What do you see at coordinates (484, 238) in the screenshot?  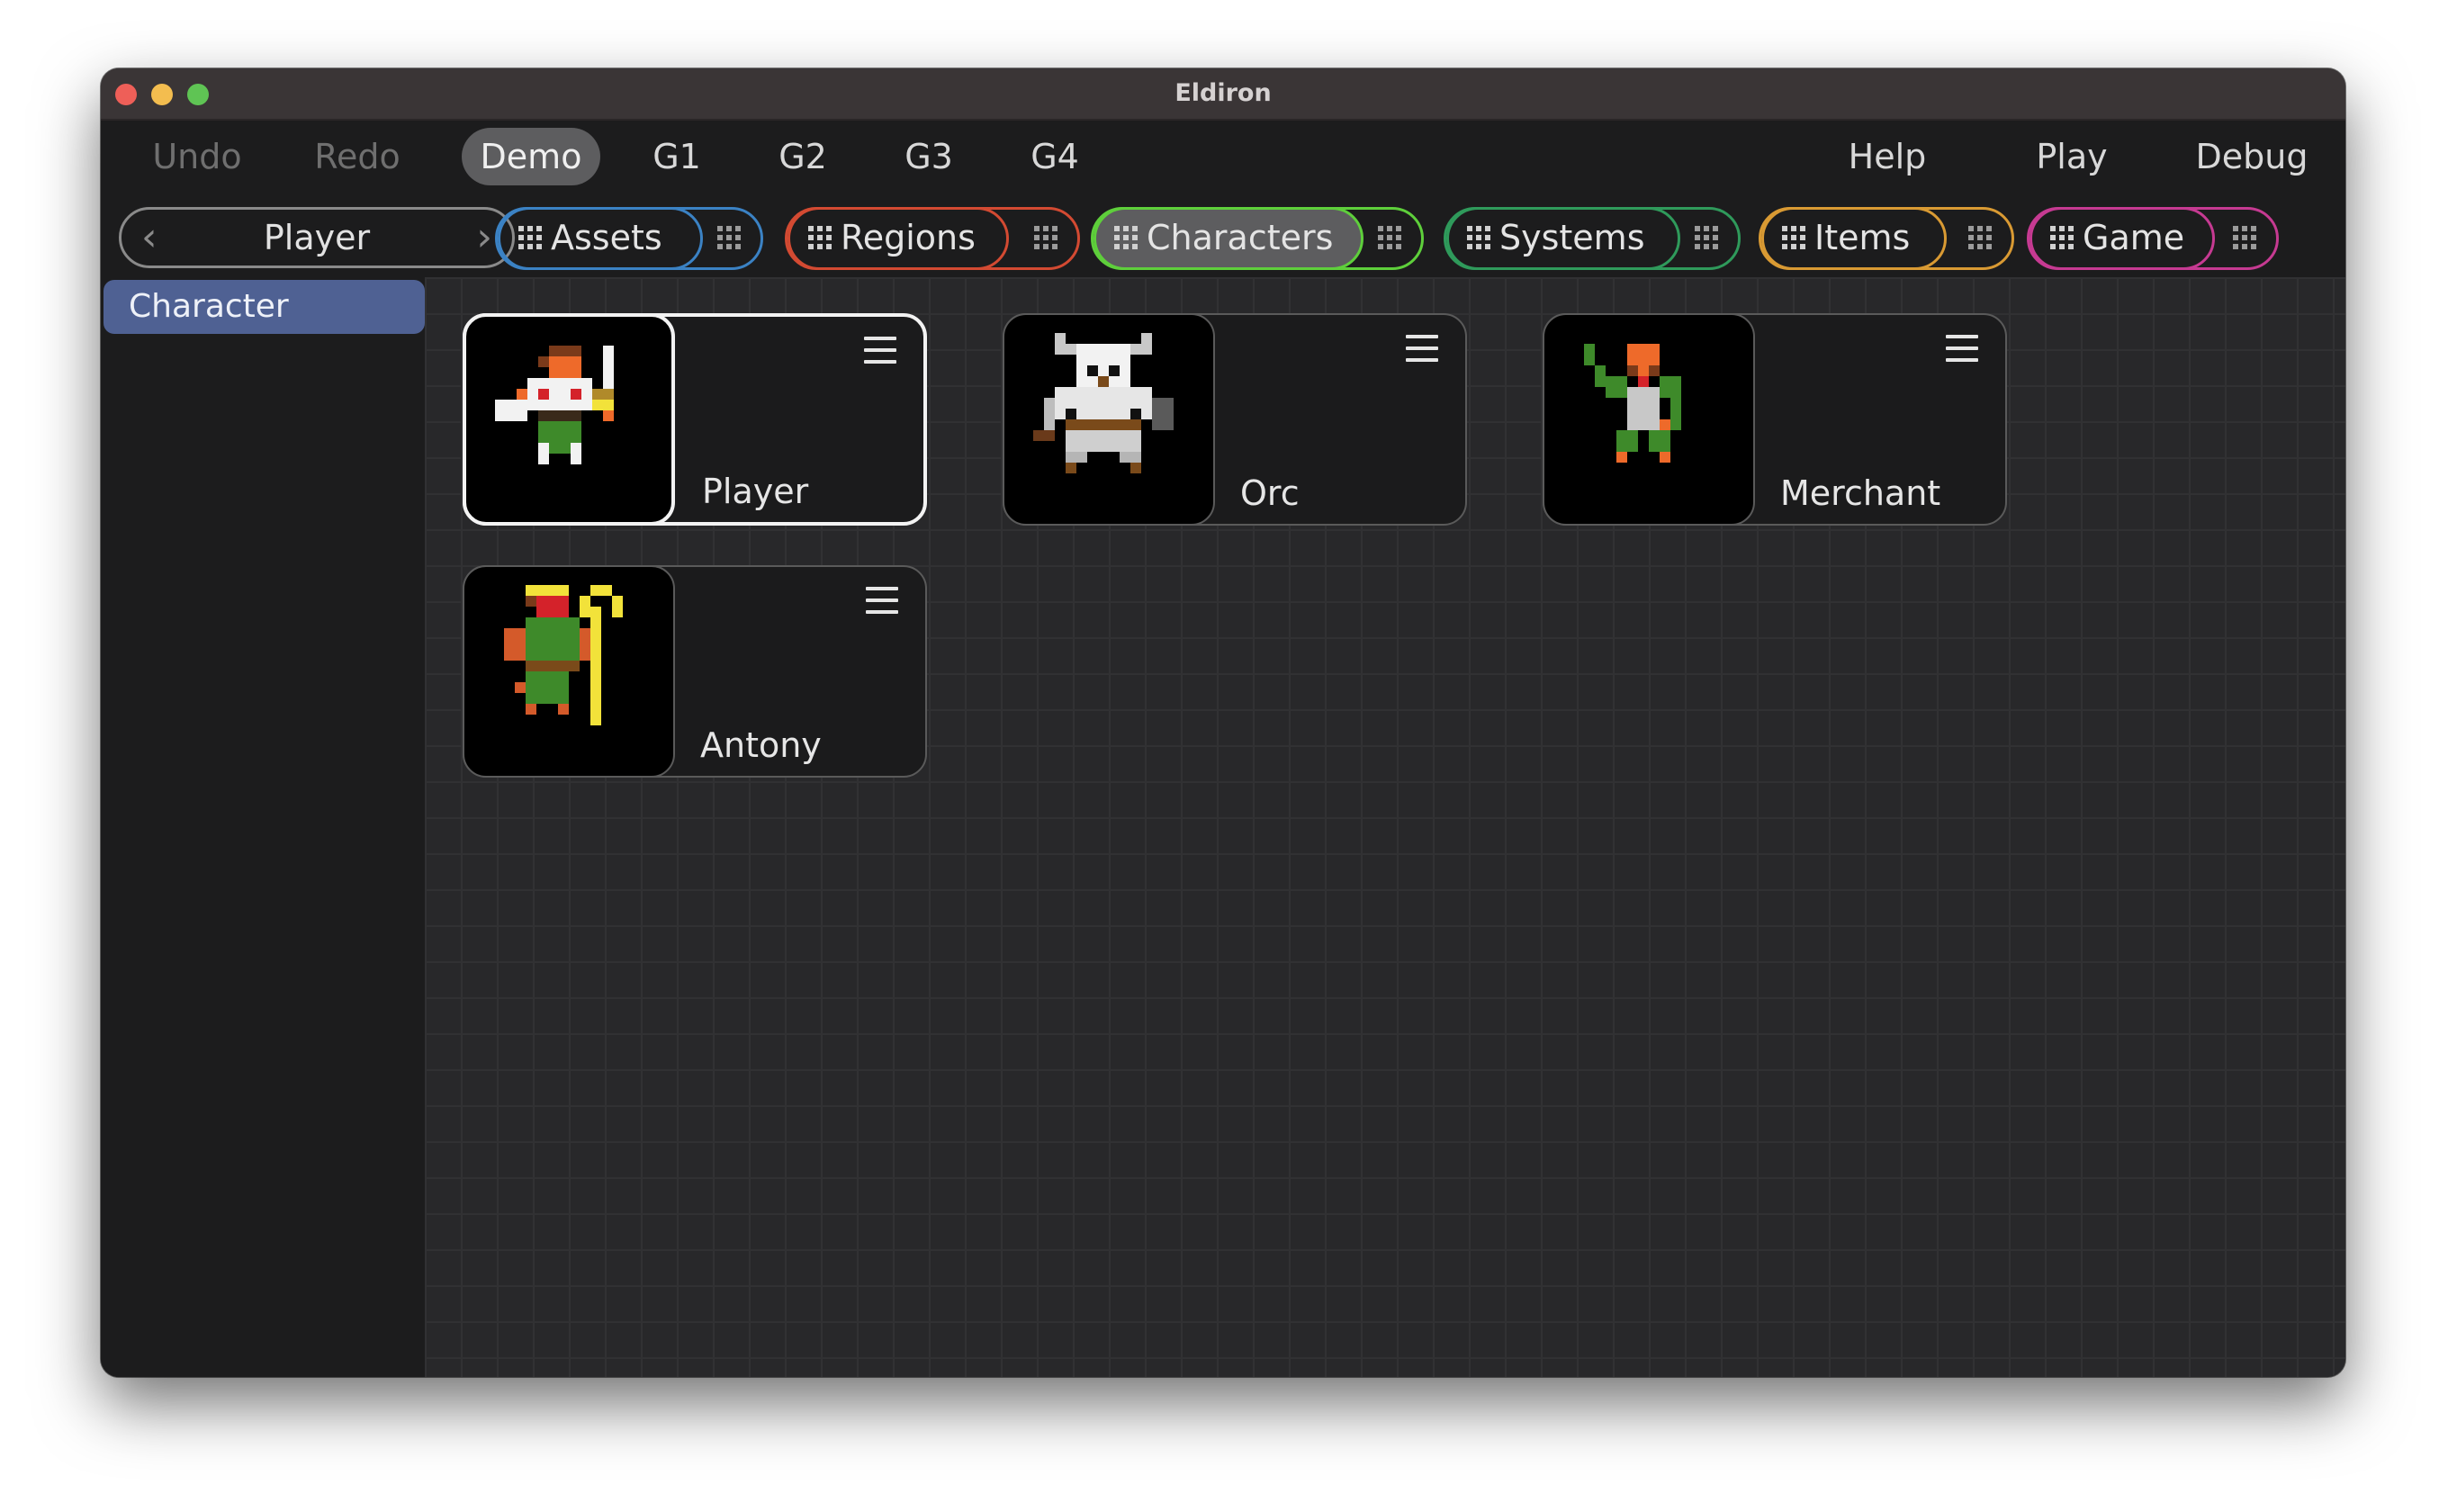 I see `chevron-right-icon: ›` at bounding box center [484, 238].